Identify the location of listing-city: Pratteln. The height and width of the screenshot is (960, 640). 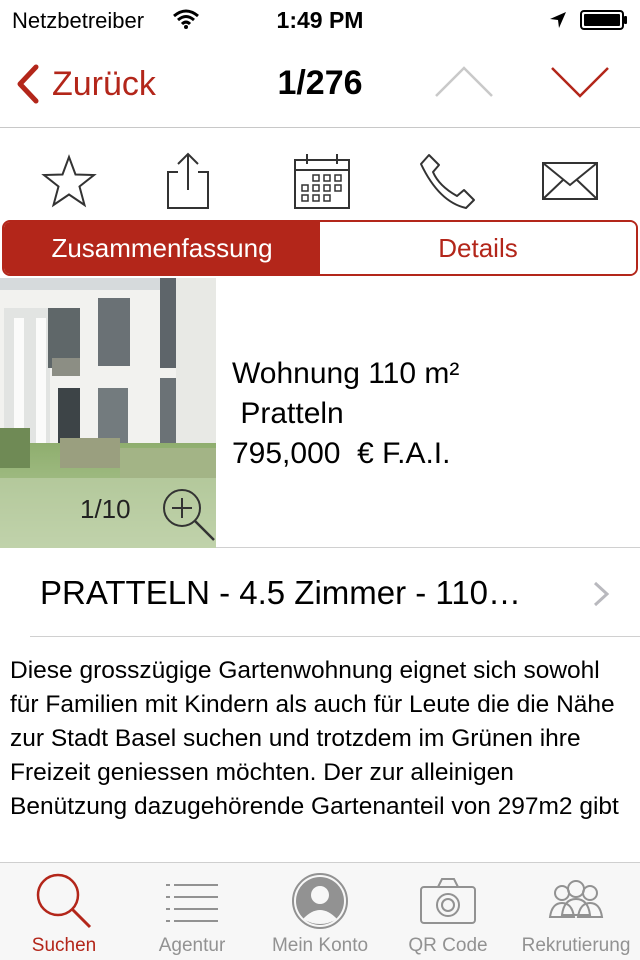
(288, 413).